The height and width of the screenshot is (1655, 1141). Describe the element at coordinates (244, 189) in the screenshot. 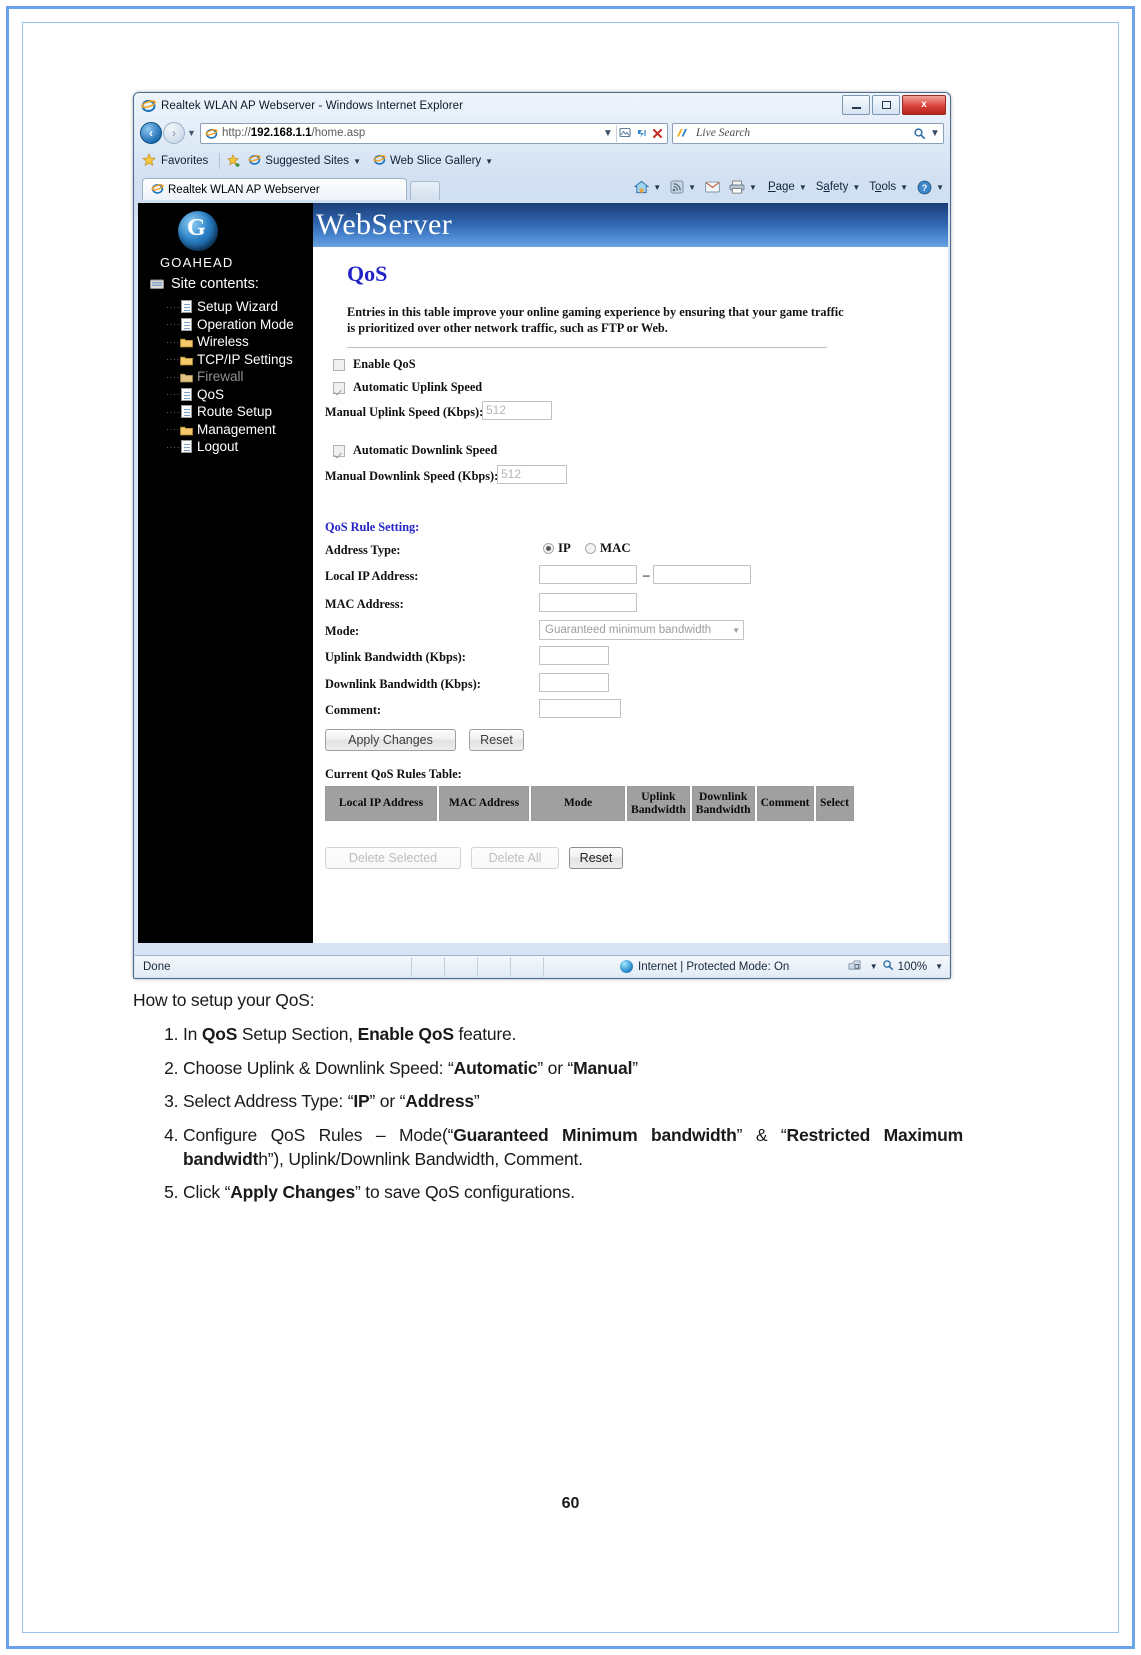

I see `tab-label: Realtek WLAN AP Webserver` at that location.